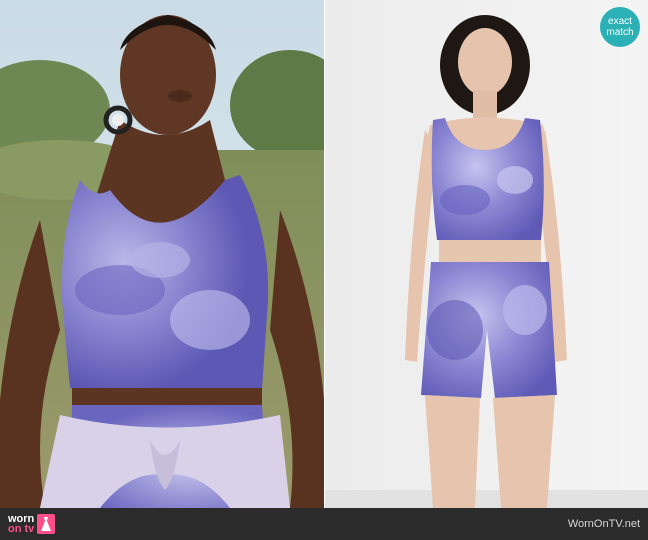  Describe the element at coordinates (46, 524) in the screenshot. I see `dress-icon` at that location.